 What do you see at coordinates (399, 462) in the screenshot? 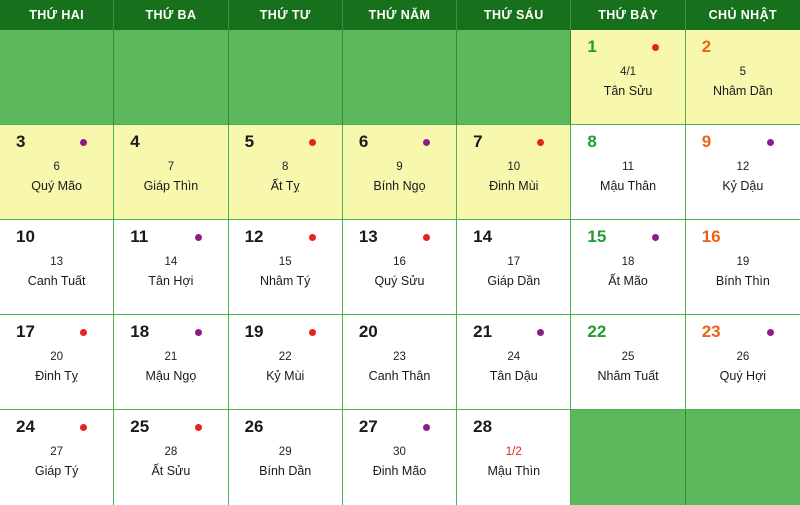
I see `lunar-date-block: 30 Đinh Mão` at bounding box center [399, 462].